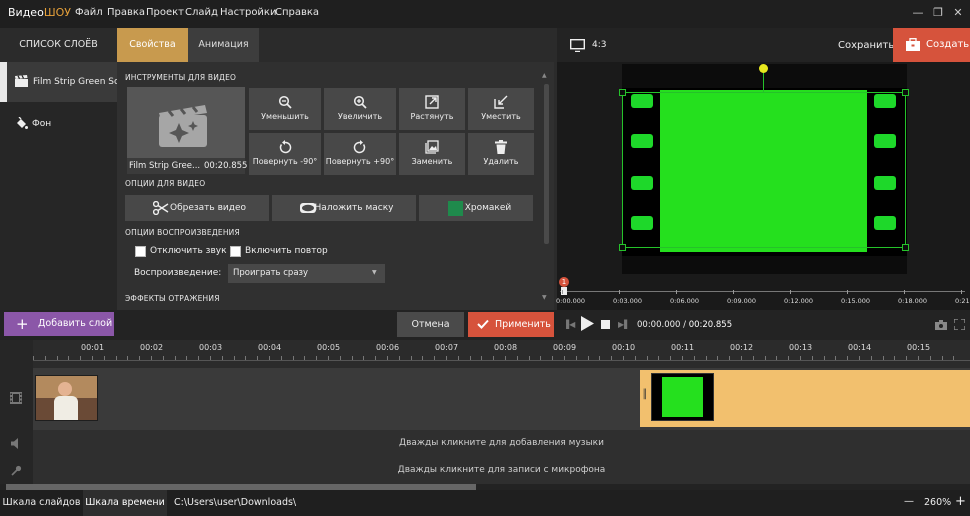 The image size is (970, 516). Describe the element at coordinates (501, 147) in the screenshot. I see `trash-icon` at that location.